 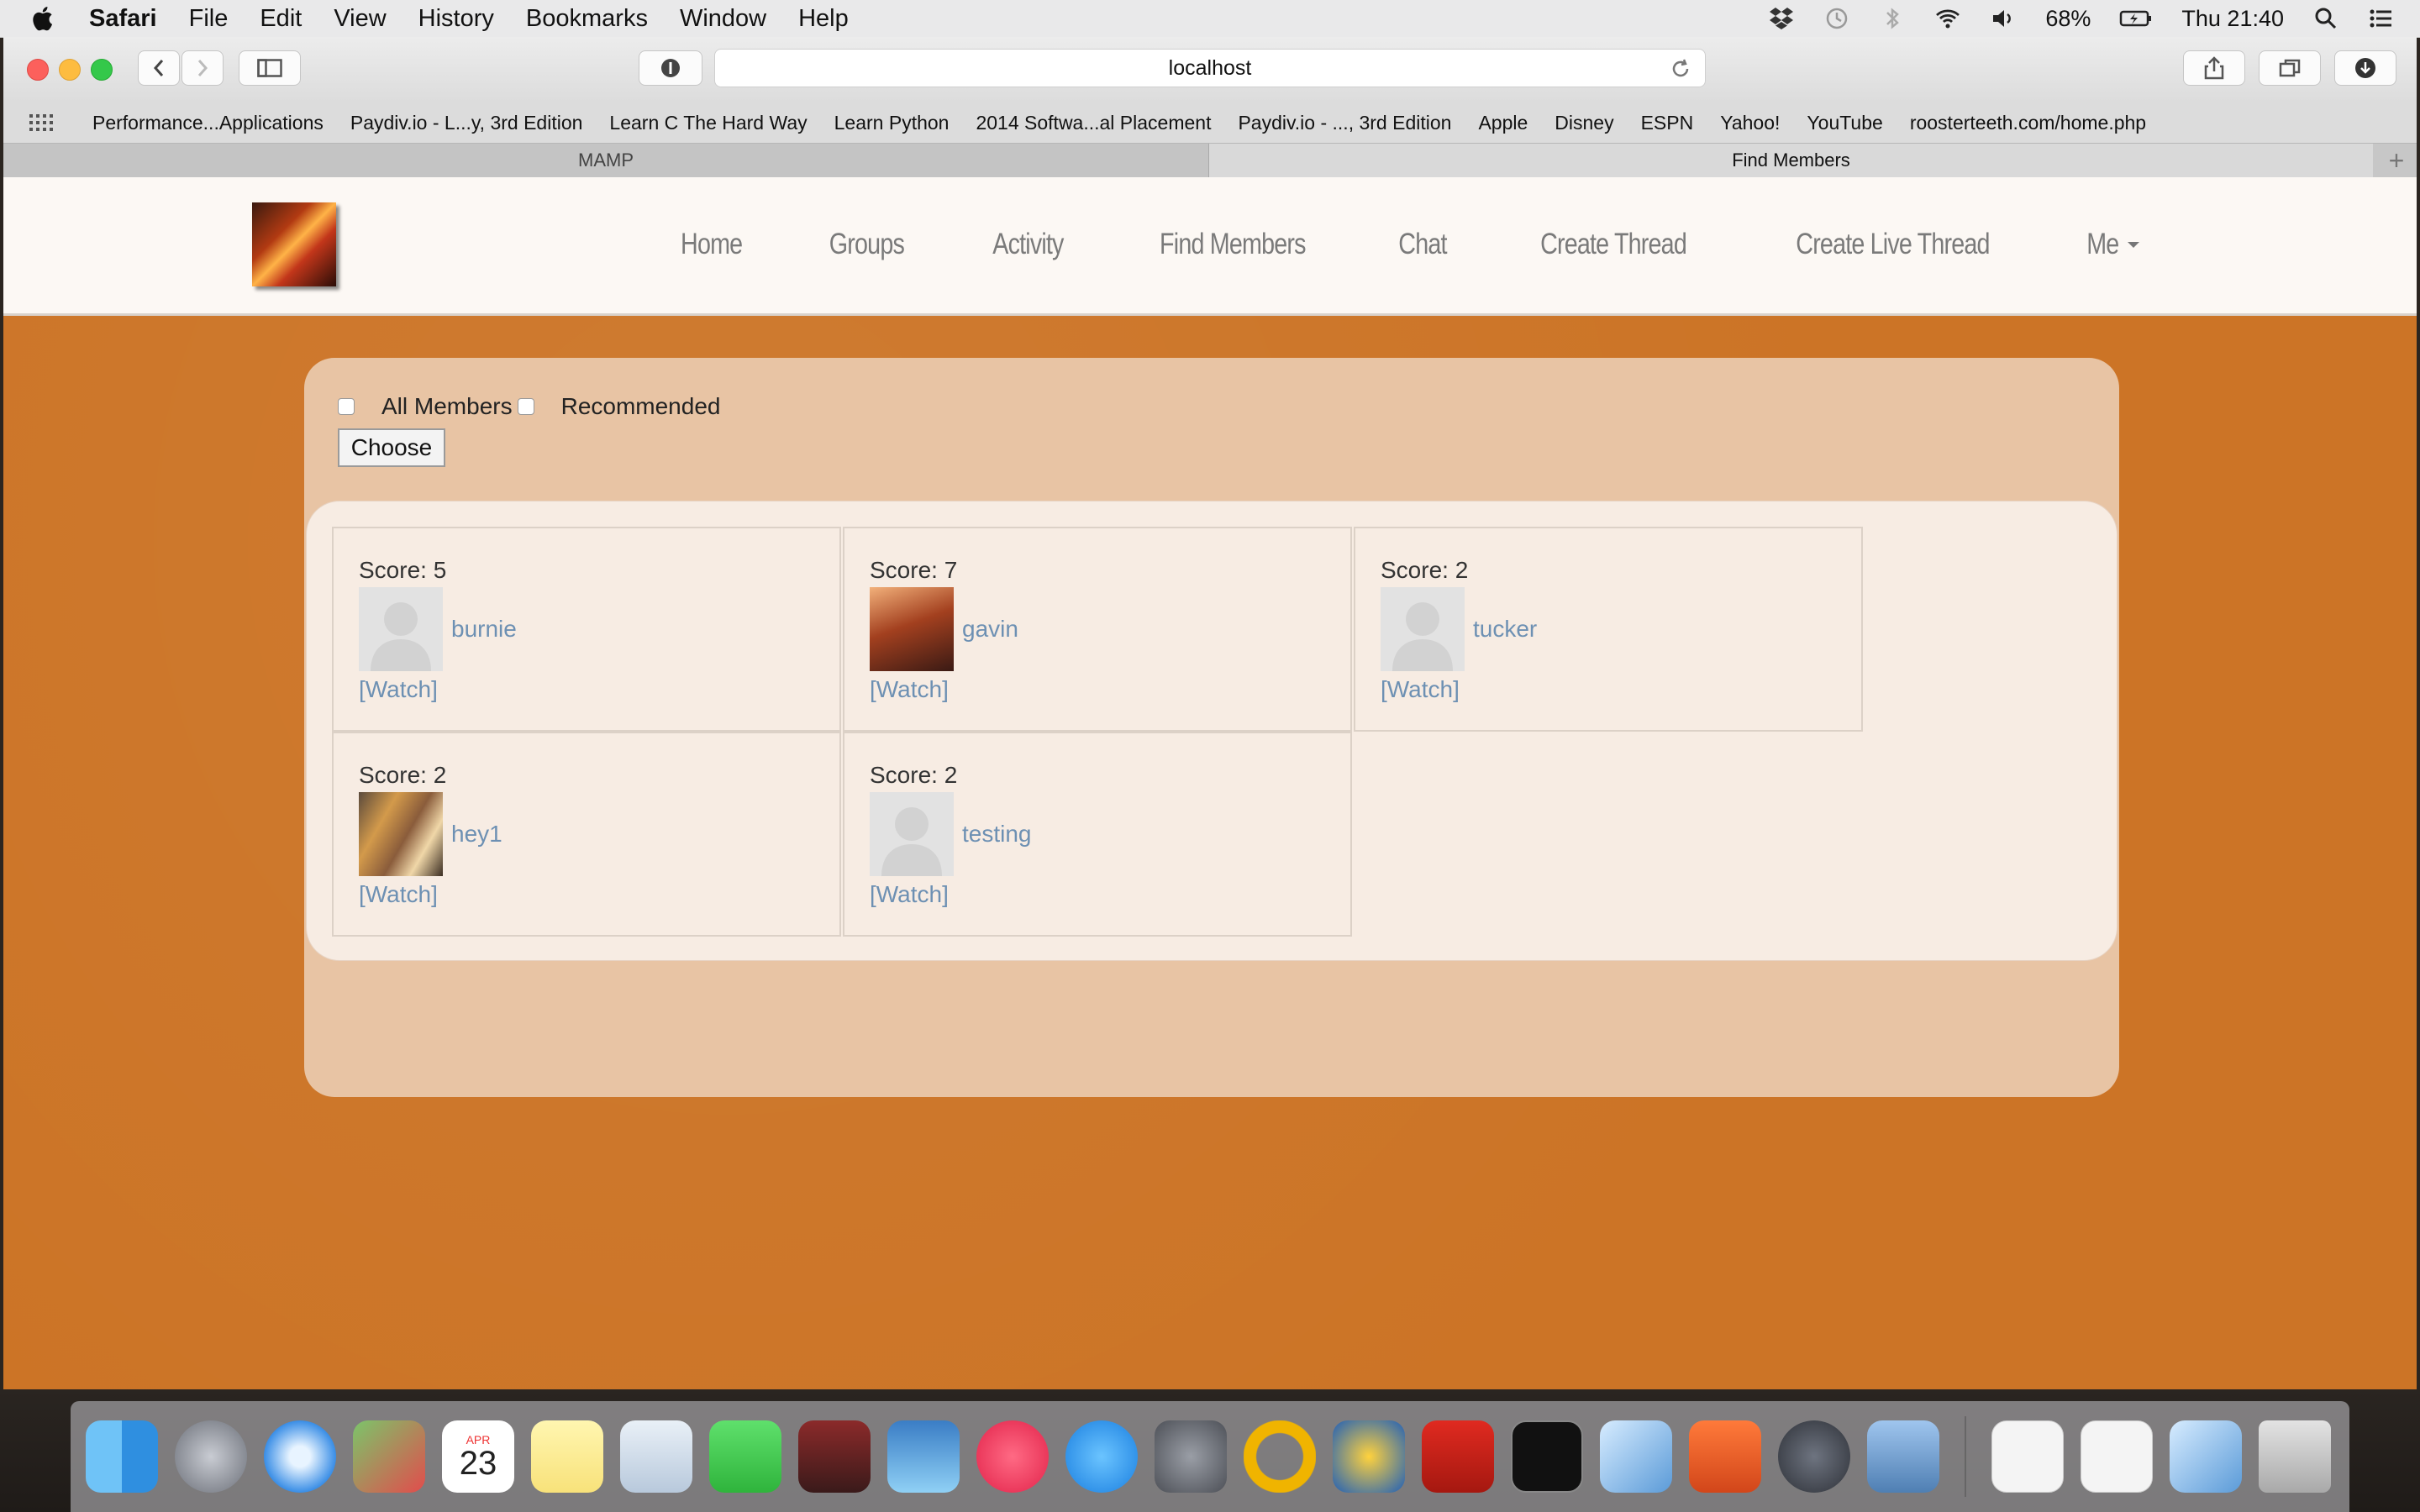 I want to click on bookmark-link: YouTube, so click(x=1845, y=123).